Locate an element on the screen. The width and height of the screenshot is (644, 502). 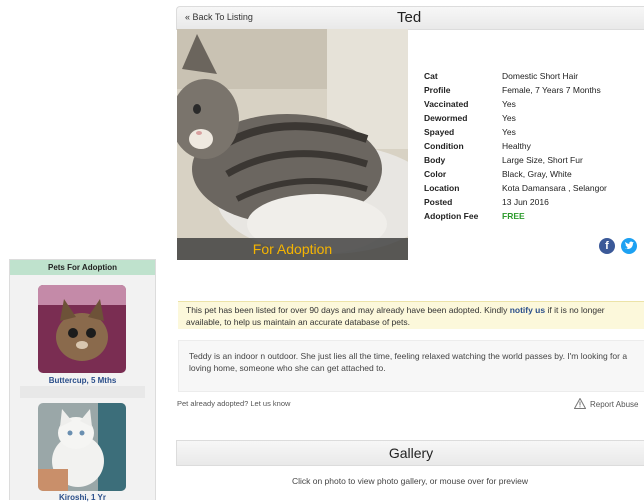
pet-header-bar: « Back To Listing Ted is located at coordinates (410, 18).